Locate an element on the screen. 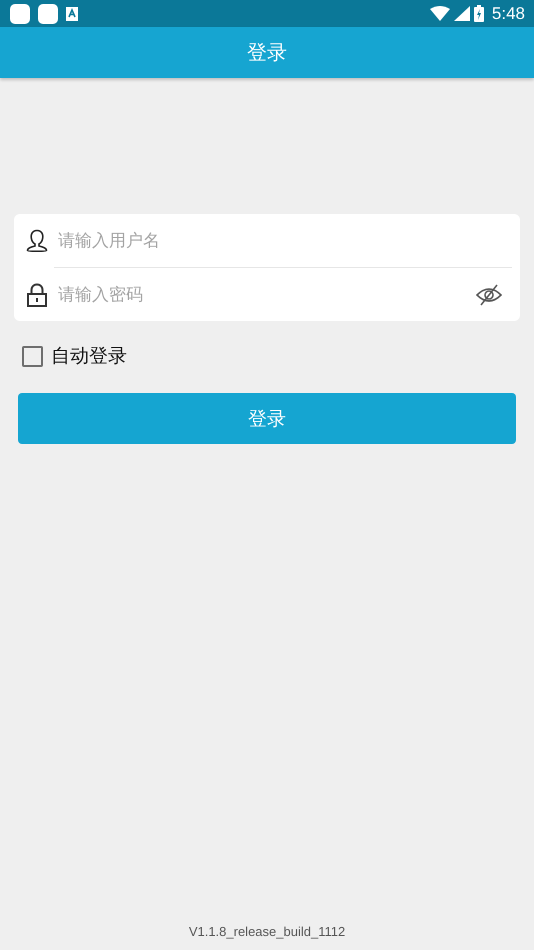 The image size is (534, 950). keyboard-icon is located at coordinates (72, 13).